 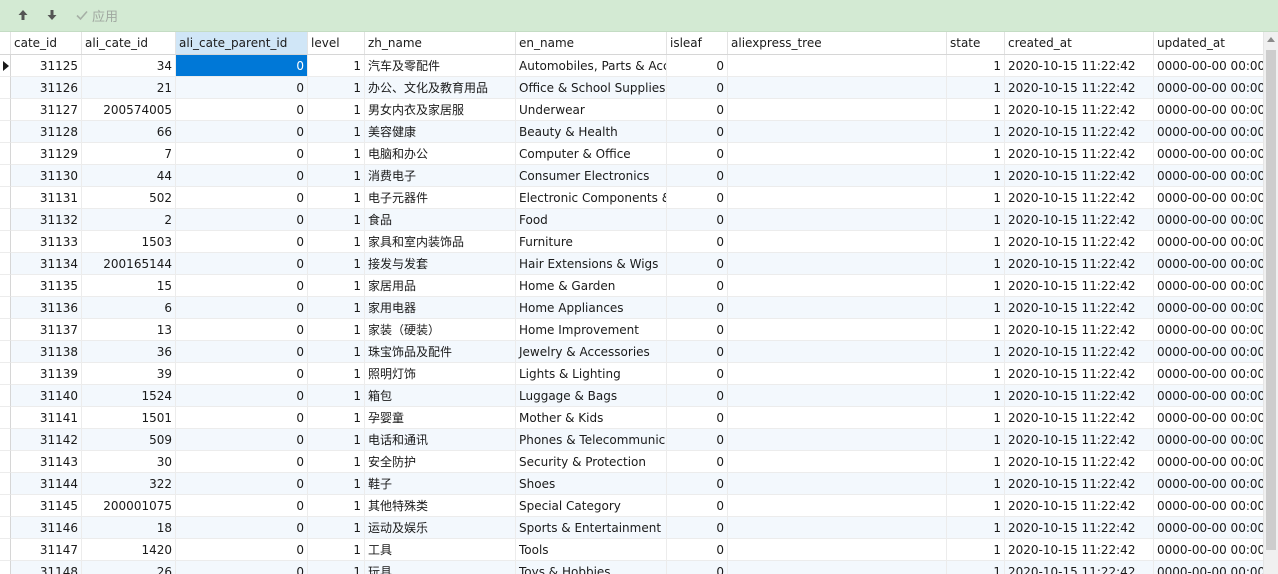 I want to click on cell-zh-name: 食品, so click(x=440, y=220).